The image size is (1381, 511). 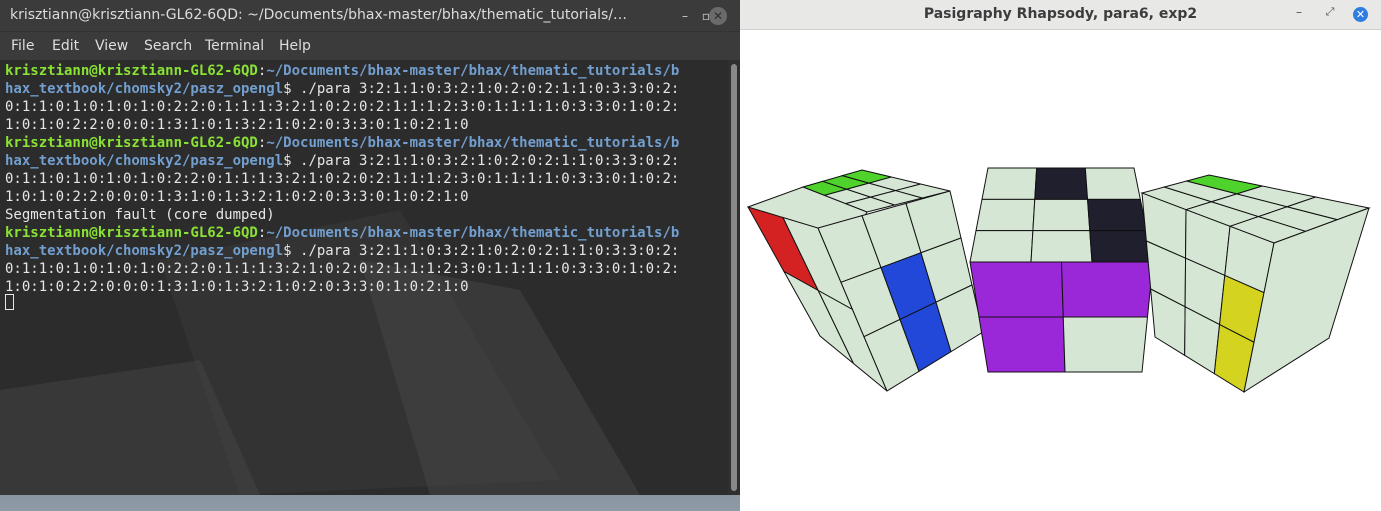 I want to click on scrollbar-thumb, so click(x=734, y=277).